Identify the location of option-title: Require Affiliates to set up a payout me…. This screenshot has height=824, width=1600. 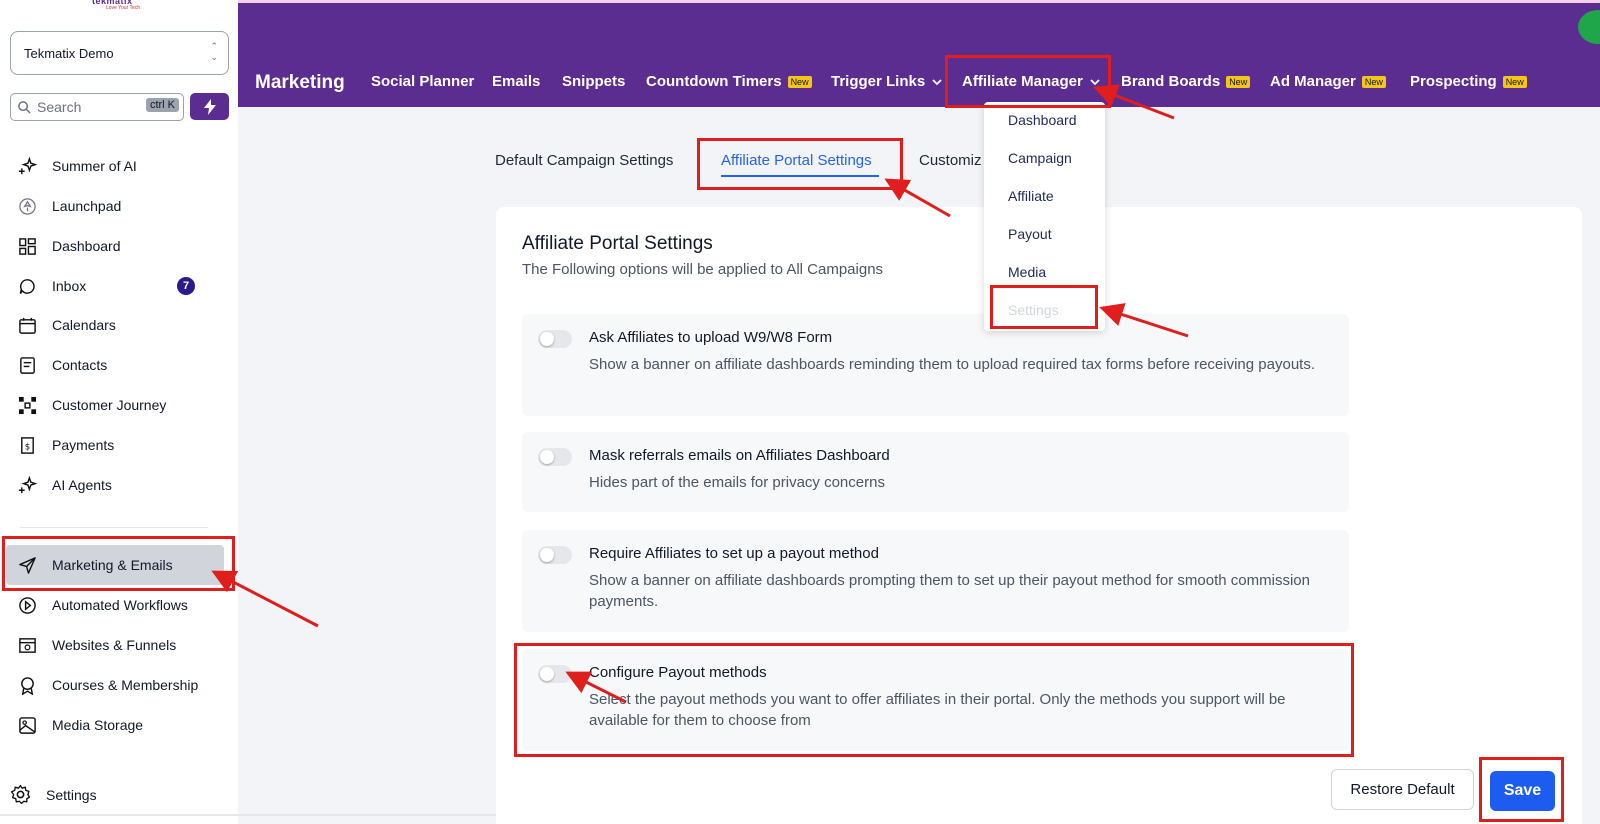
(734, 553).